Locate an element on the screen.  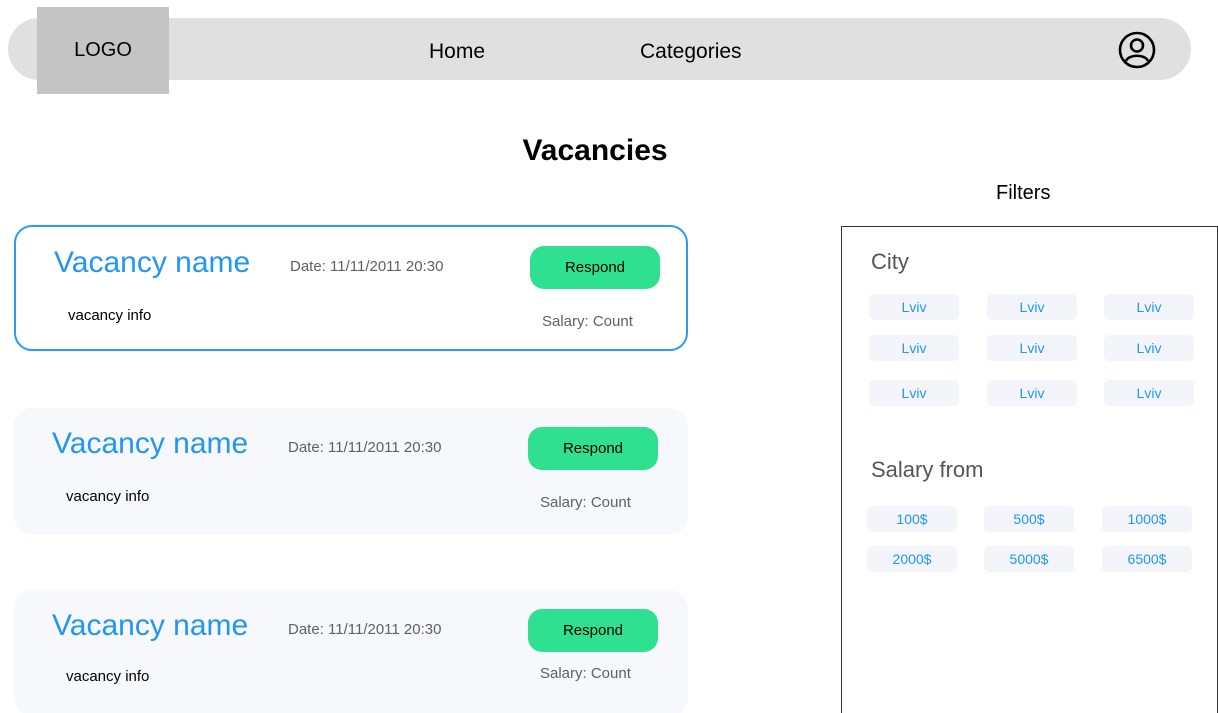
salary-filter-label: Salary from is located at coordinates (927, 469).